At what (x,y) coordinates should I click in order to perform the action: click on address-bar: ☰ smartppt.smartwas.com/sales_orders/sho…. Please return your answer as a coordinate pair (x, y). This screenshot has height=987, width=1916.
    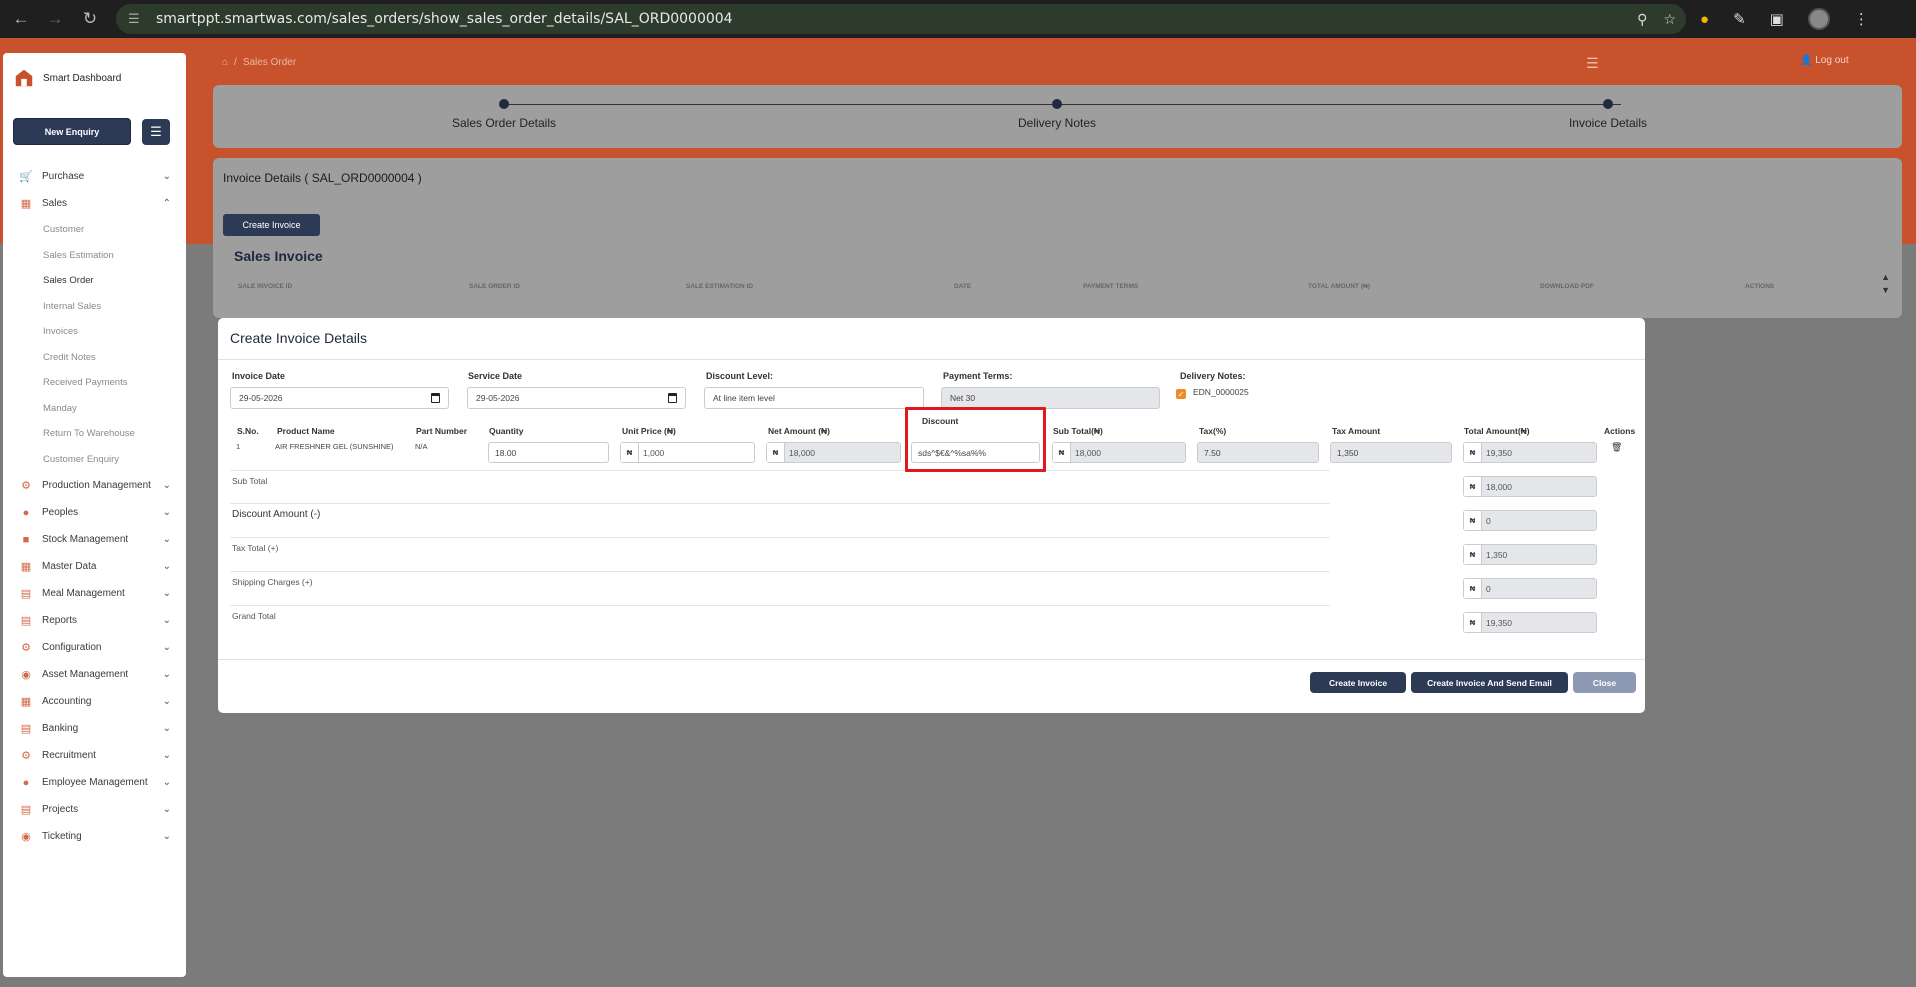
    Looking at the image, I should click on (901, 19).